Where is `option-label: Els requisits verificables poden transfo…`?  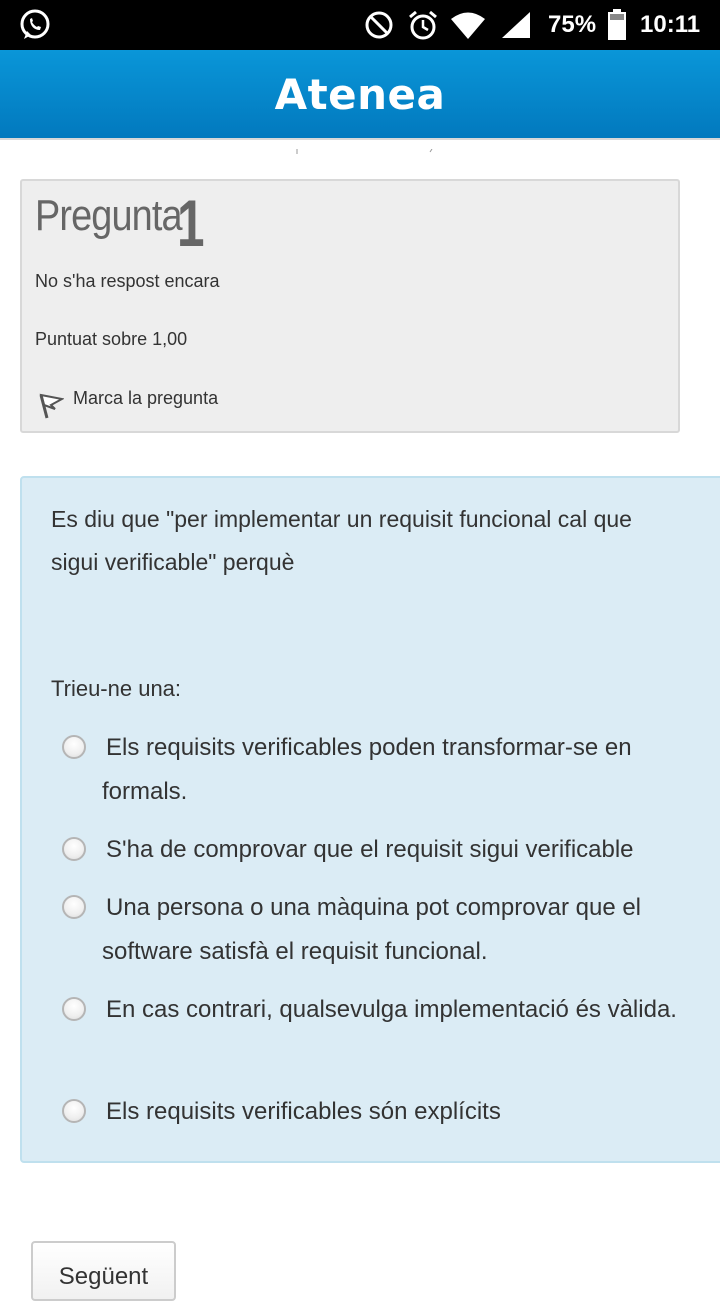
option-label: Els requisits verificables poden transfo… is located at coordinates (382, 770).